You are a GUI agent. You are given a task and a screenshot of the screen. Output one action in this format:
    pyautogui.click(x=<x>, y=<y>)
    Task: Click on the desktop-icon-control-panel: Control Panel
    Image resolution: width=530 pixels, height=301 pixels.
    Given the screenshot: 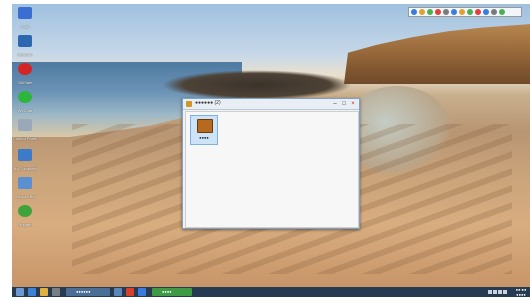 What is the action you would take?
    pyautogui.click(x=25, y=129)
    